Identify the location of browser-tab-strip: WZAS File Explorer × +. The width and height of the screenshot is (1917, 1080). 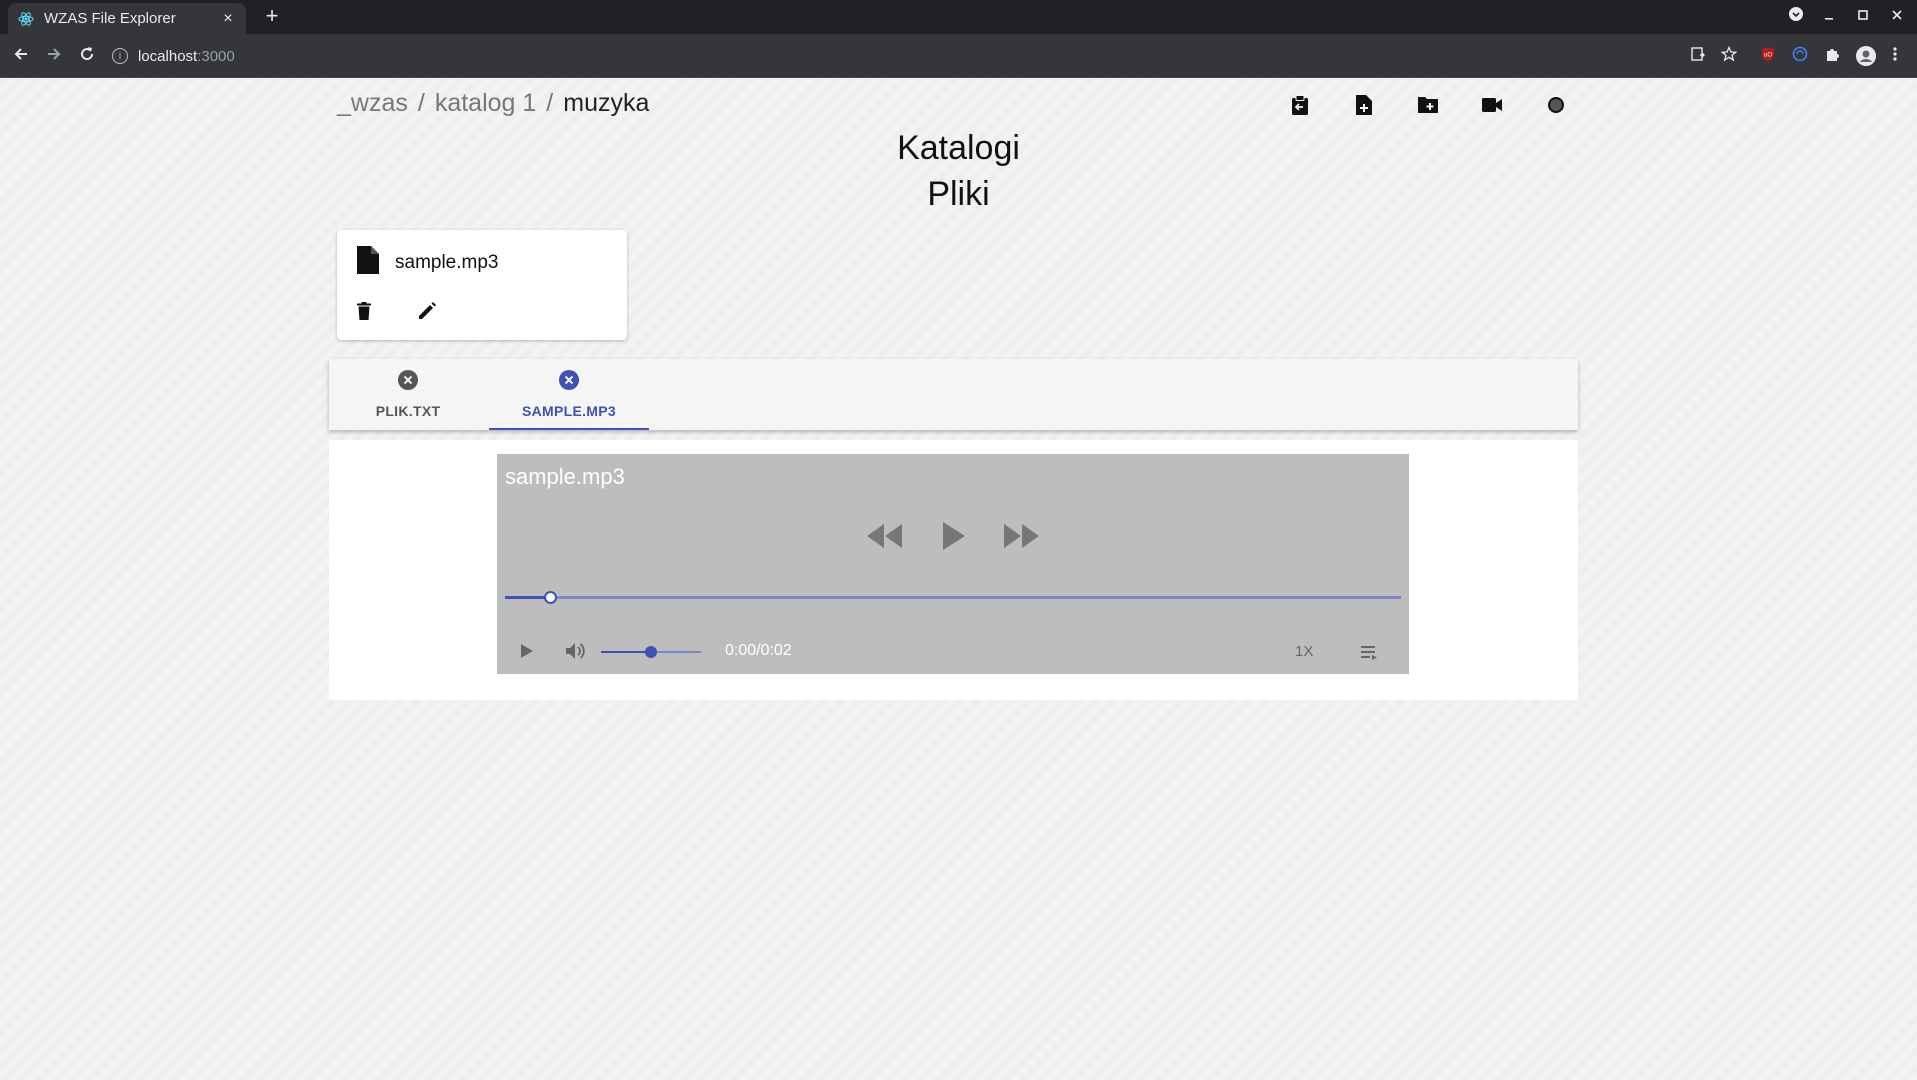
(958, 17).